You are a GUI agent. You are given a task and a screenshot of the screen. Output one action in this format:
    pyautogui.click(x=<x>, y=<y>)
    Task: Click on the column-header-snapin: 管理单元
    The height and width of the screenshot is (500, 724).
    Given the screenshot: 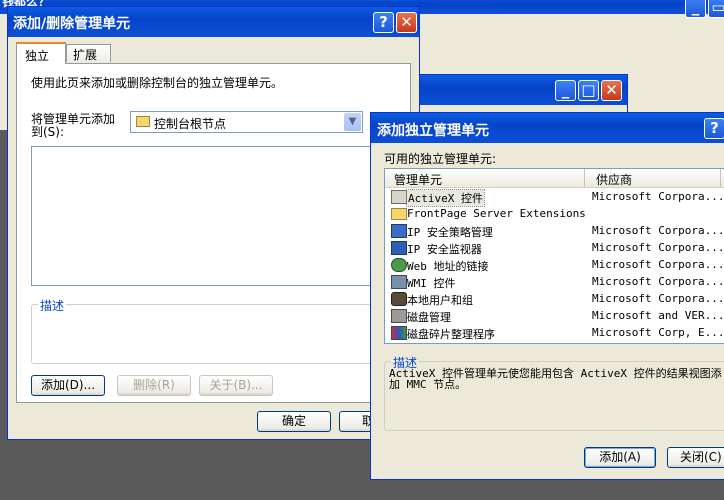 What is the action you would take?
    pyautogui.click(x=485, y=178)
    